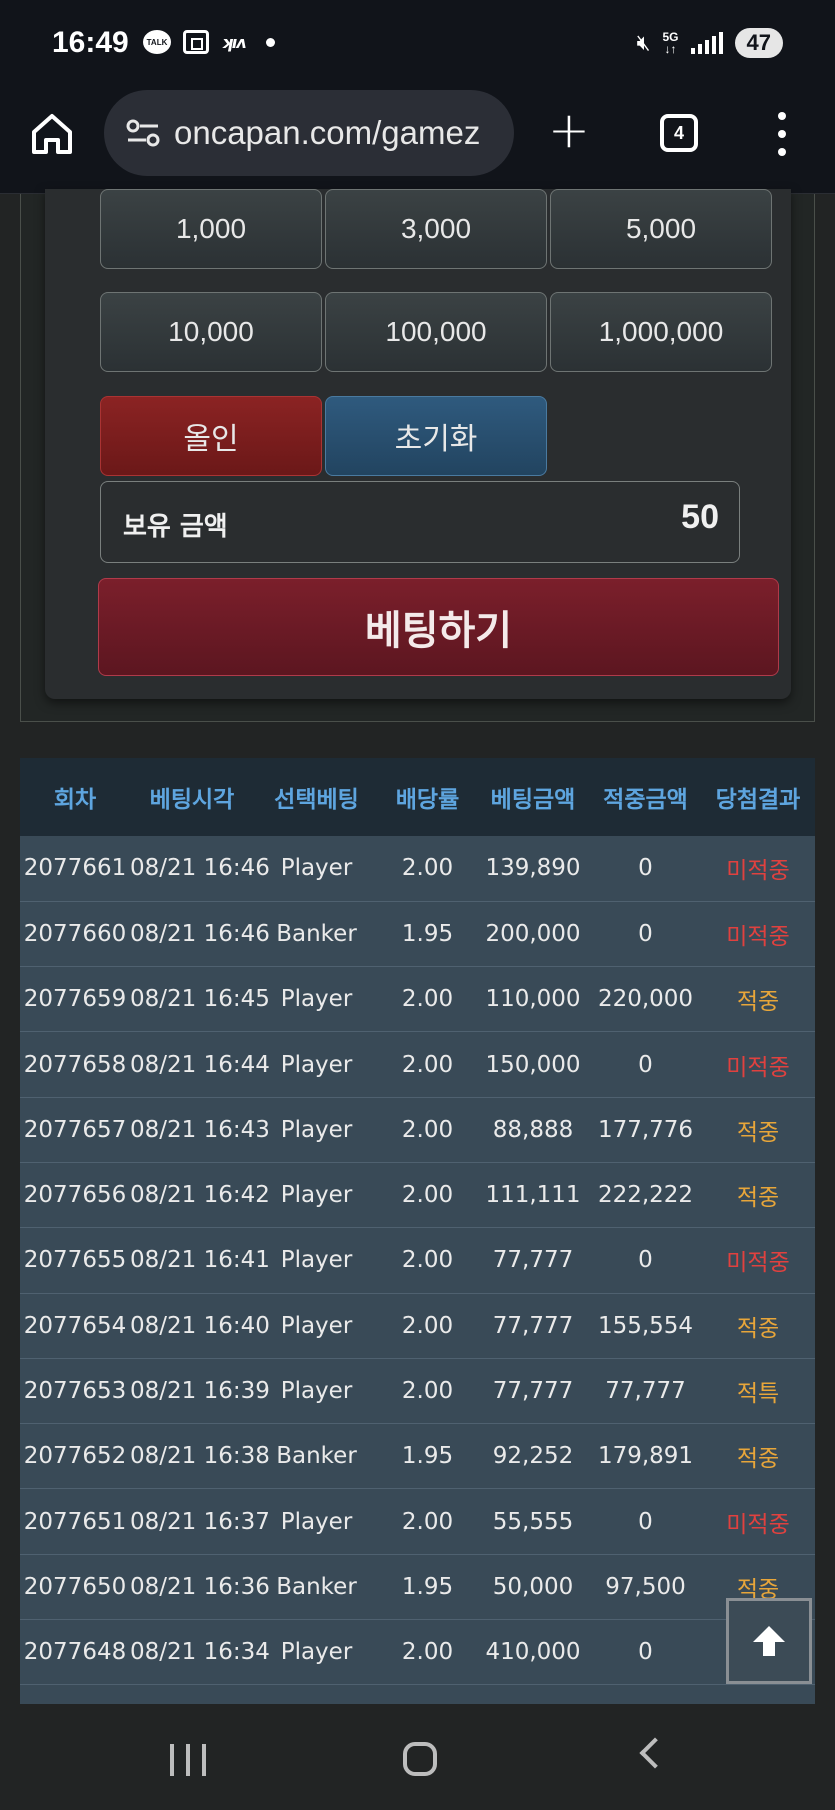  Describe the element at coordinates (200, 1391) in the screenshot. I see `cell-bet-time: 08/21 16:39` at that location.